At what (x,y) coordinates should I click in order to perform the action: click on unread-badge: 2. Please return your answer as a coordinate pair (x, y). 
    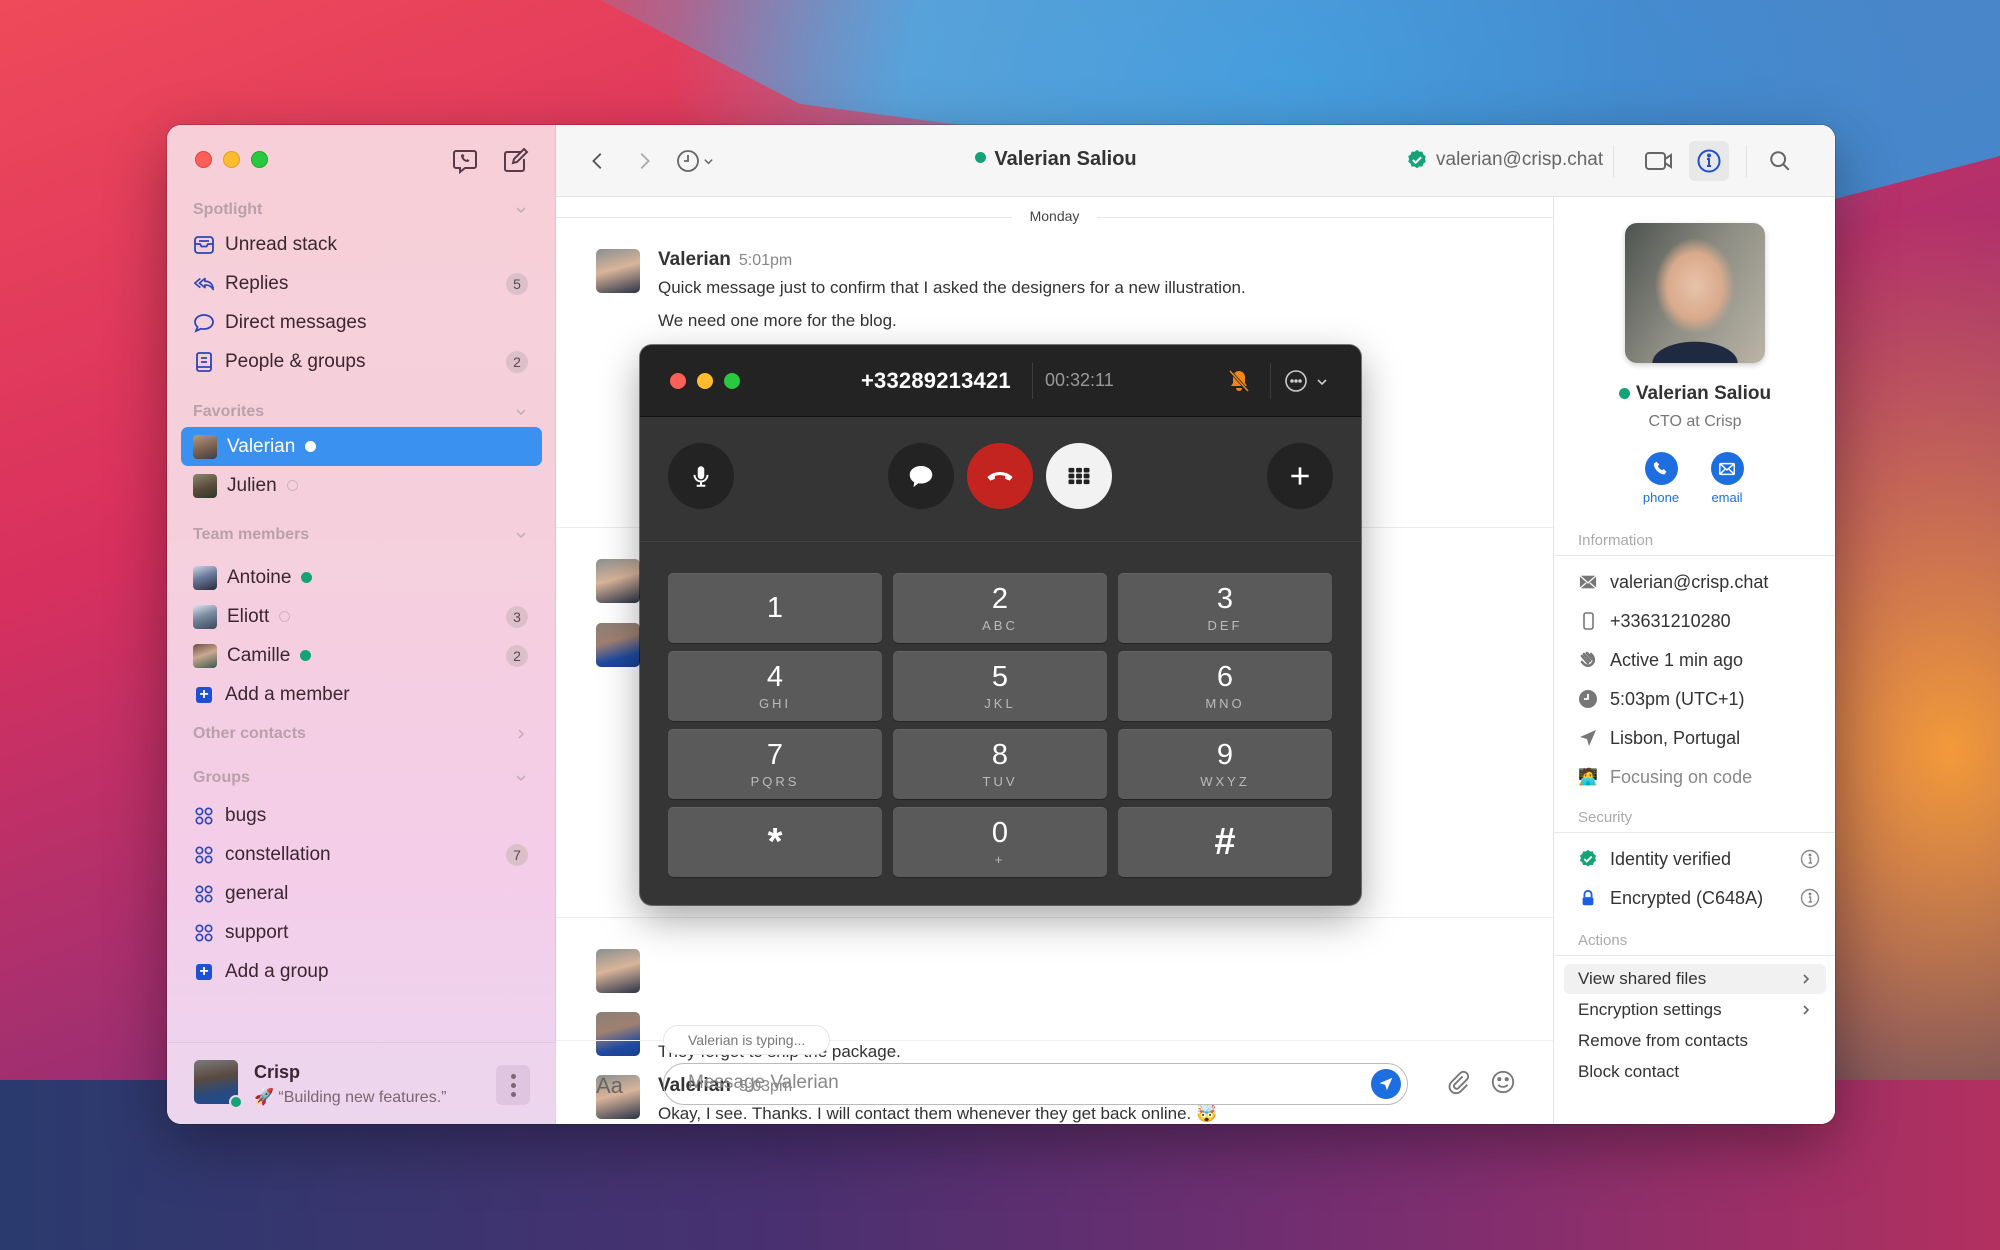
    Looking at the image, I should click on (517, 656).